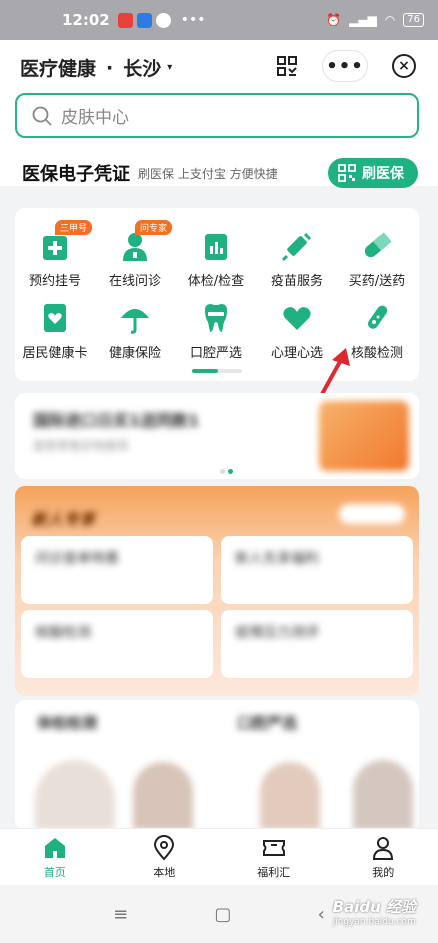 This screenshot has width=438, height=943. What do you see at coordinates (274, 872) in the screenshot?
I see `tab-label: 福利汇` at bounding box center [274, 872].